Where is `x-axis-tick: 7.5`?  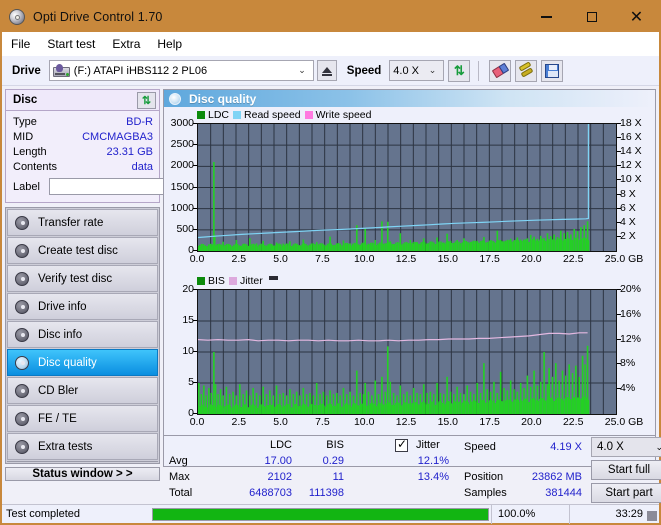 x-axis-tick: 7.5 is located at coordinates (322, 259).